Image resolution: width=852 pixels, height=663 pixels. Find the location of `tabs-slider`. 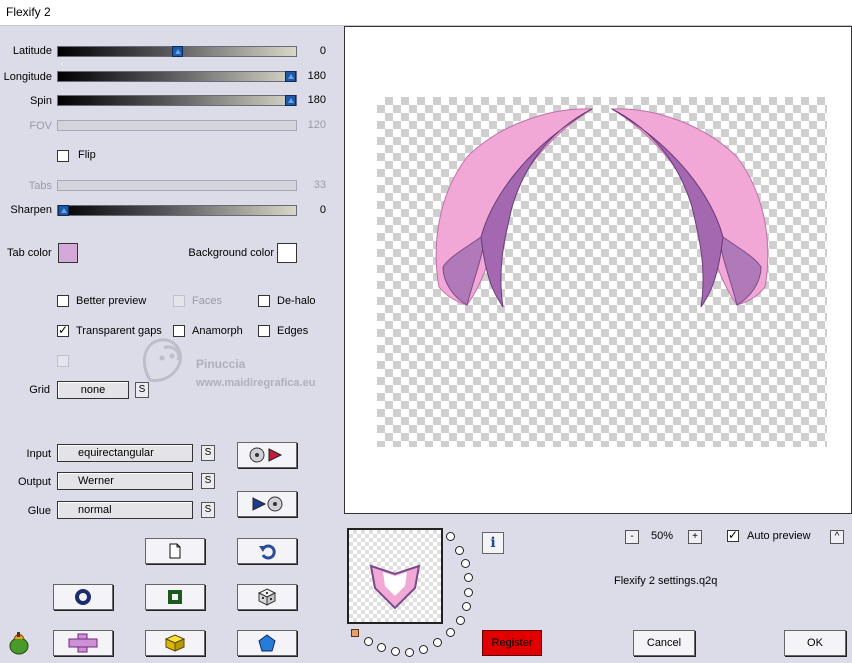

tabs-slider is located at coordinates (177, 185).